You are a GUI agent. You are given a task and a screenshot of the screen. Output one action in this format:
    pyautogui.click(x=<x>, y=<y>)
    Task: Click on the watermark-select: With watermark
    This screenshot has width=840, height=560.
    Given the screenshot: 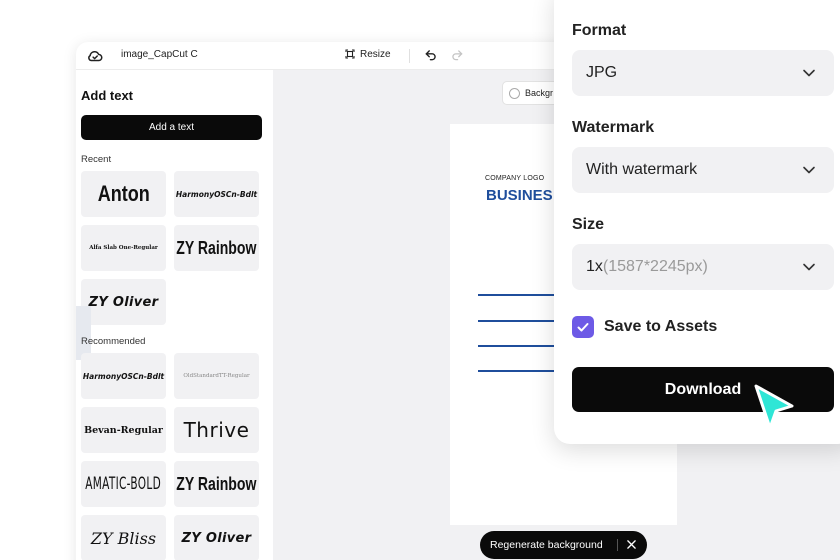 What is the action you would take?
    pyautogui.click(x=703, y=170)
    